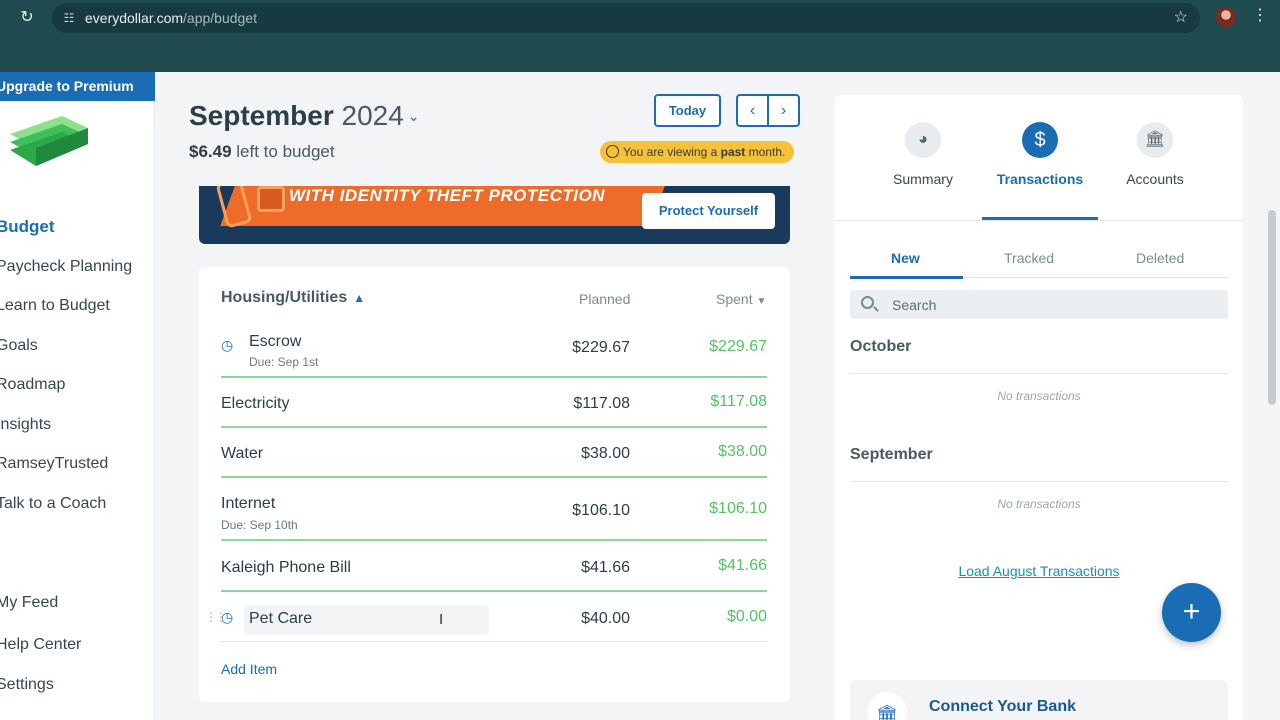 The width and height of the screenshot is (1280, 720). Describe the element at coordinates (53, 504) in the screenshot. I see `sidebar-item-talk-to-coach: Talk to a Coach` at that location.